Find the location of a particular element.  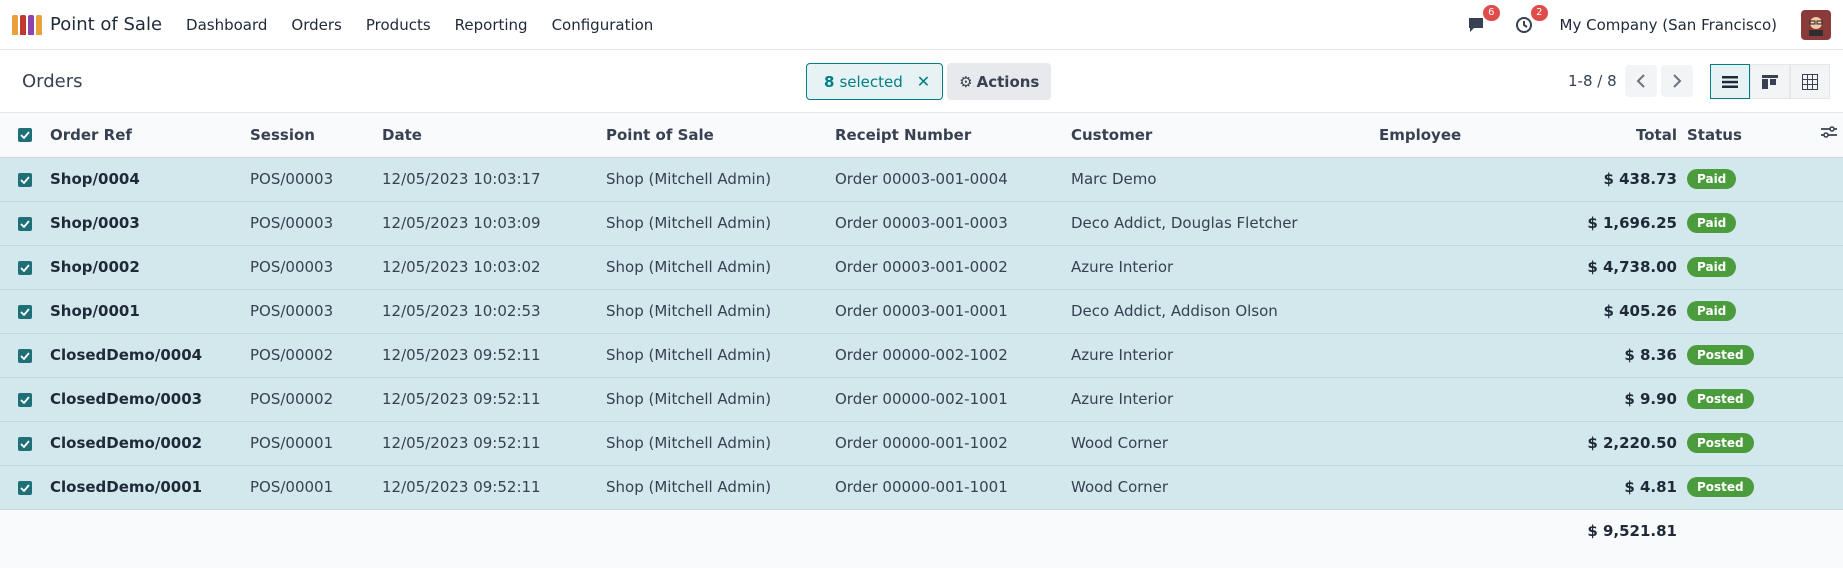

receipt-number-cell: Order 00003-001-0001 is located at coordinates (921, 311).